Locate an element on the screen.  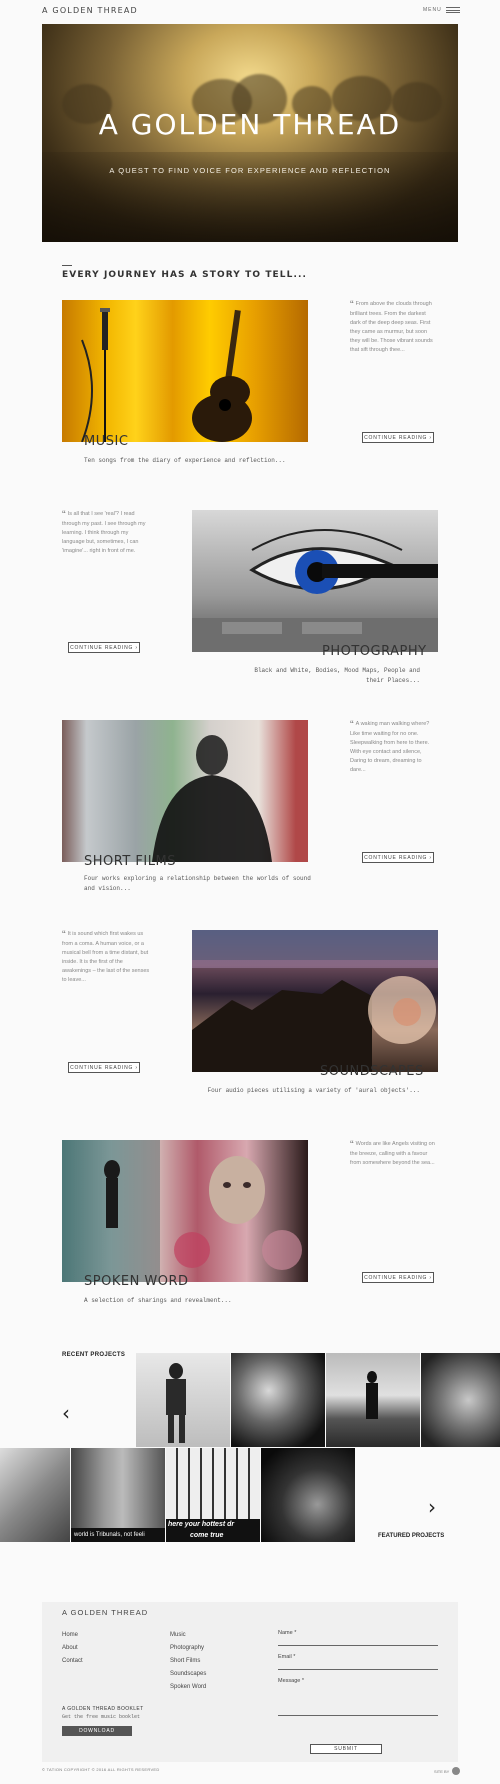
chevron-right-icon: › is located at coordinates (432, 1507).